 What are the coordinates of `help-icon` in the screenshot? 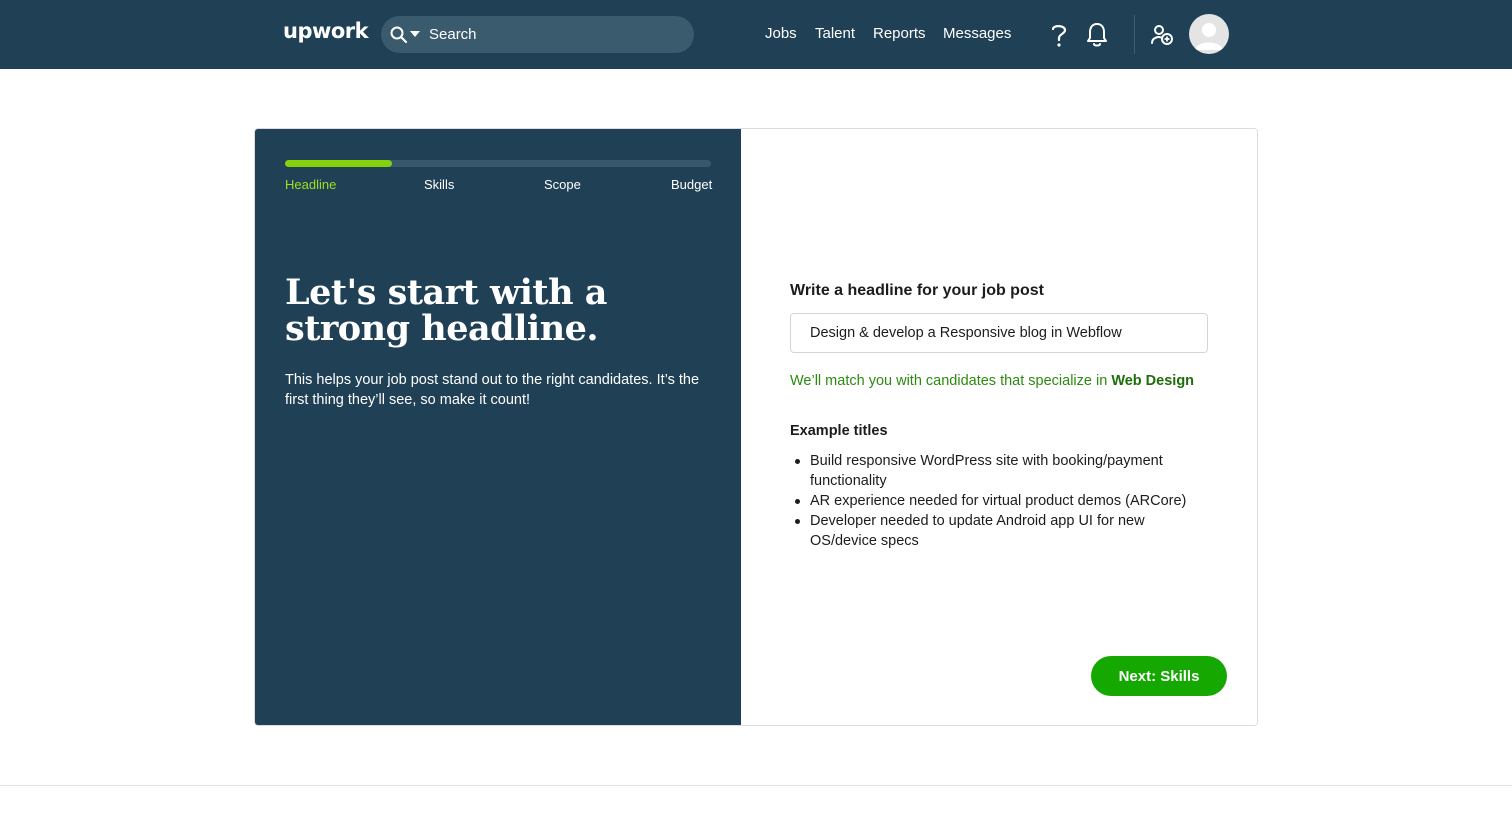 It's located at (1059, 35).